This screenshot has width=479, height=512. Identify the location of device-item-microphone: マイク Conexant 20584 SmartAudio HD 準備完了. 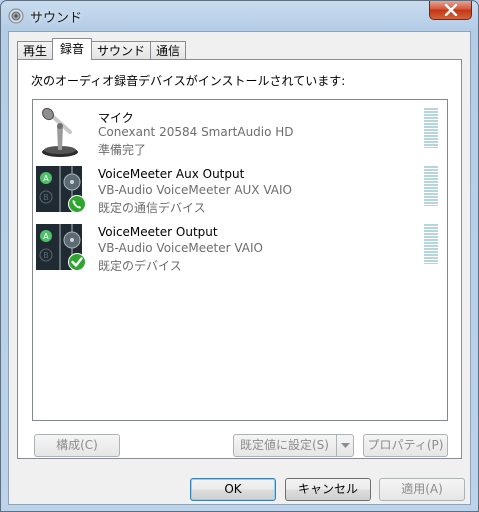
(240, 132).